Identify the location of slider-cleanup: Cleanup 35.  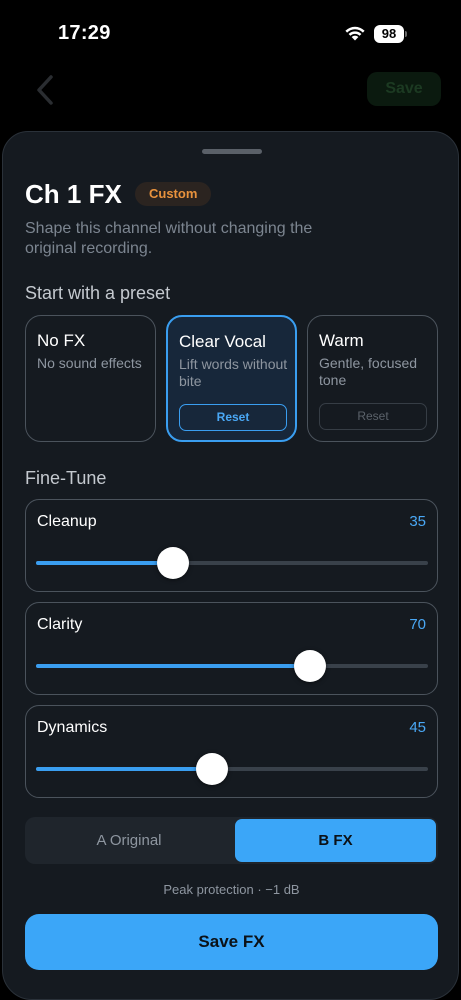
(231, 545).